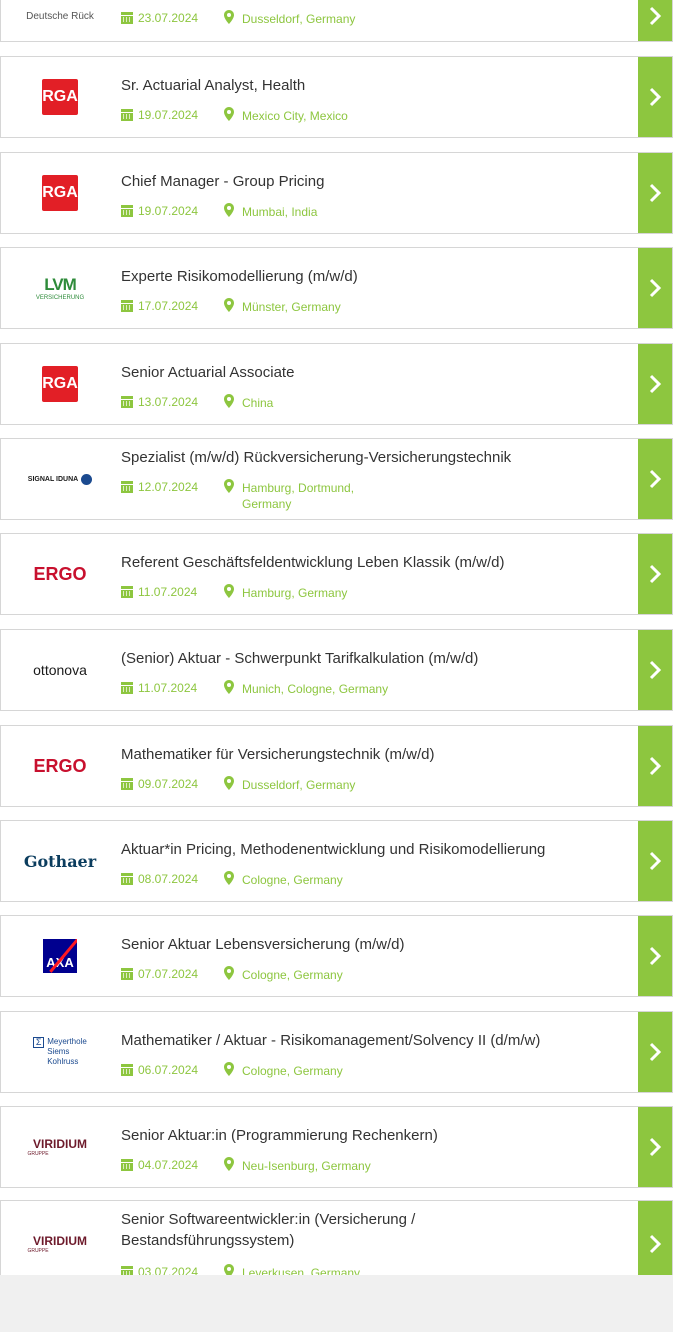 Image resolution: width=673 pixels, height=1332 pixels. I want to click on job-location: Mumbai, India, so click(280, 212).